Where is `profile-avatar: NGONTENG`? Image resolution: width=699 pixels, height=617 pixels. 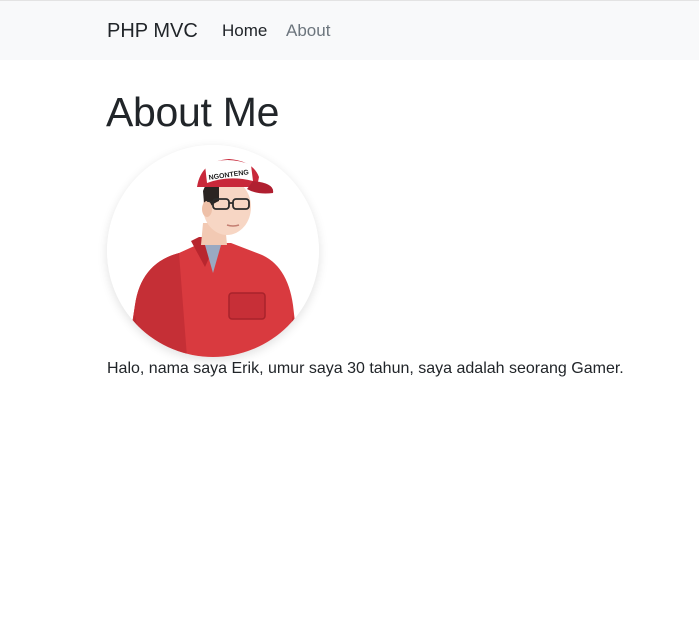
profile-avatar: NGONTENG is located at coordinates (213, 251).